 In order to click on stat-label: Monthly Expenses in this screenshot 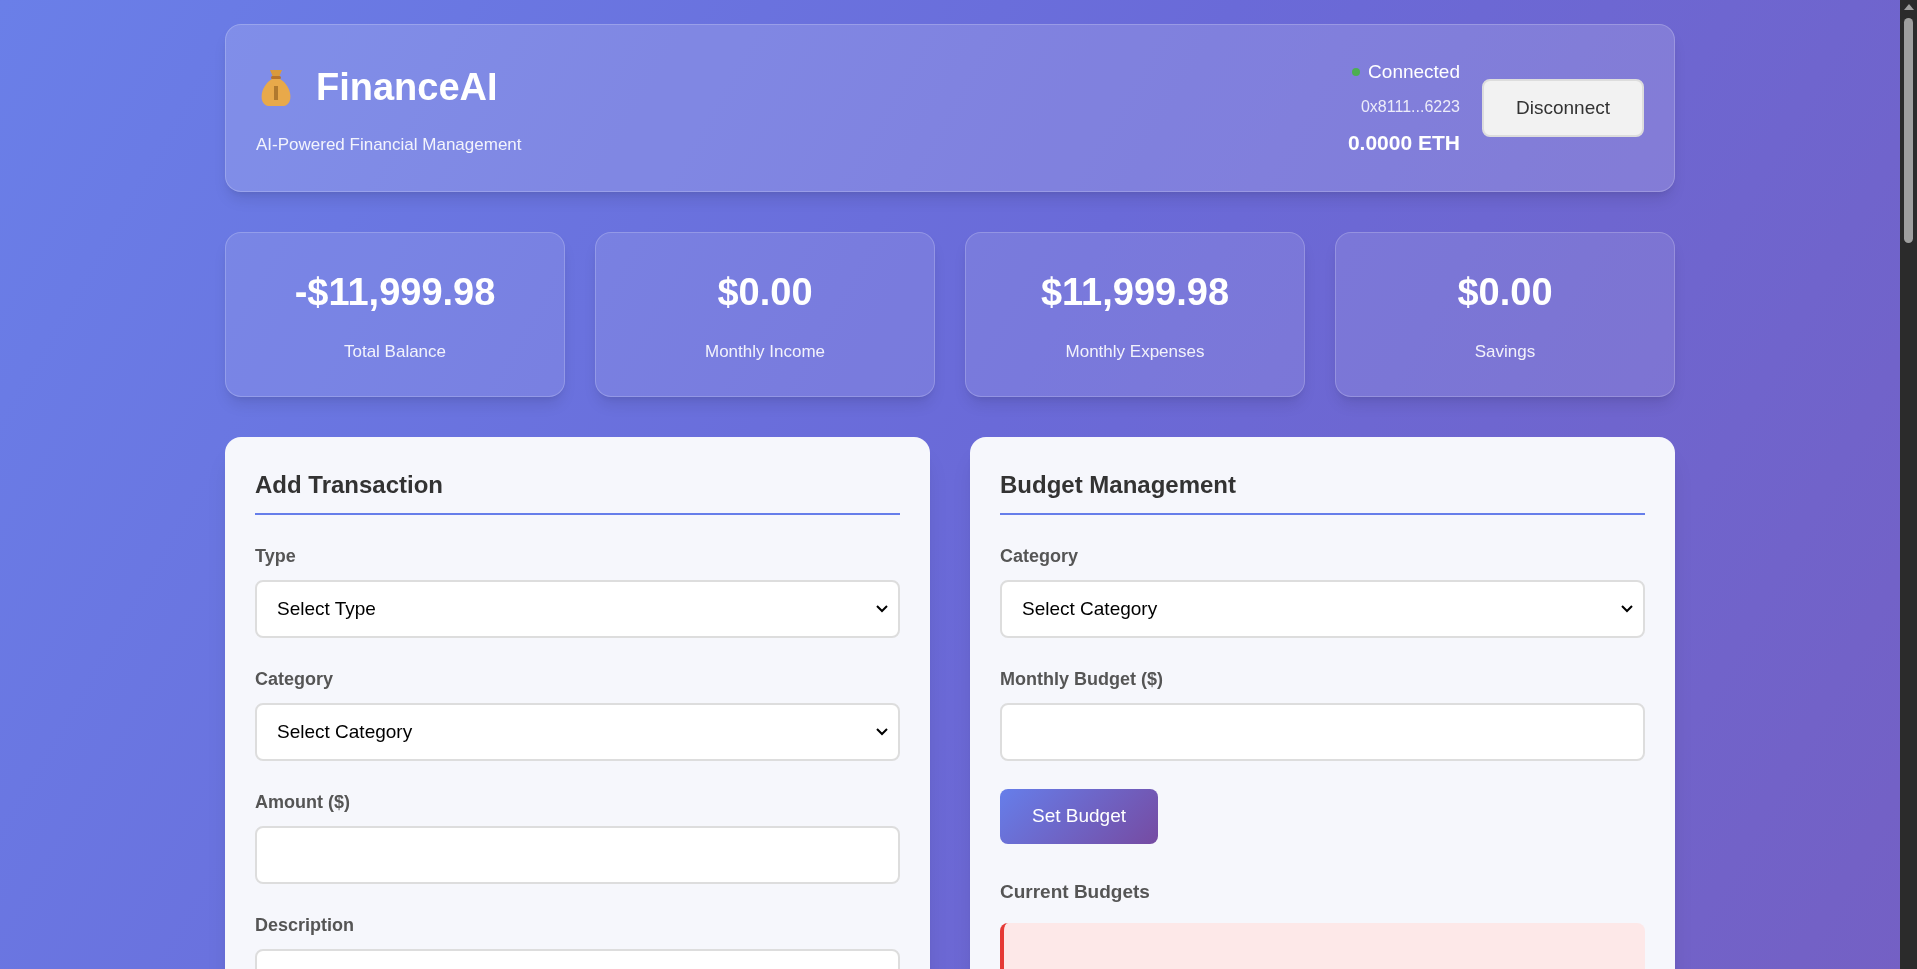, I will do `click(1135, 352)`.